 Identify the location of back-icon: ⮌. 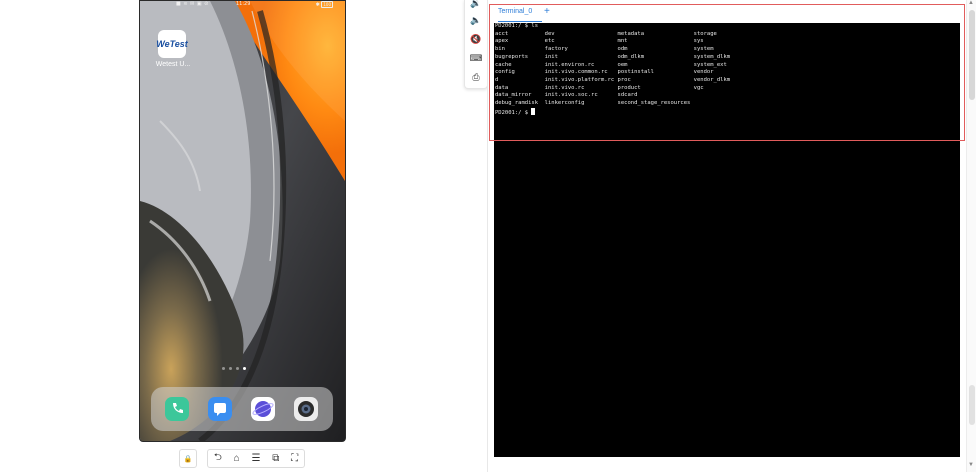
(218, 458).